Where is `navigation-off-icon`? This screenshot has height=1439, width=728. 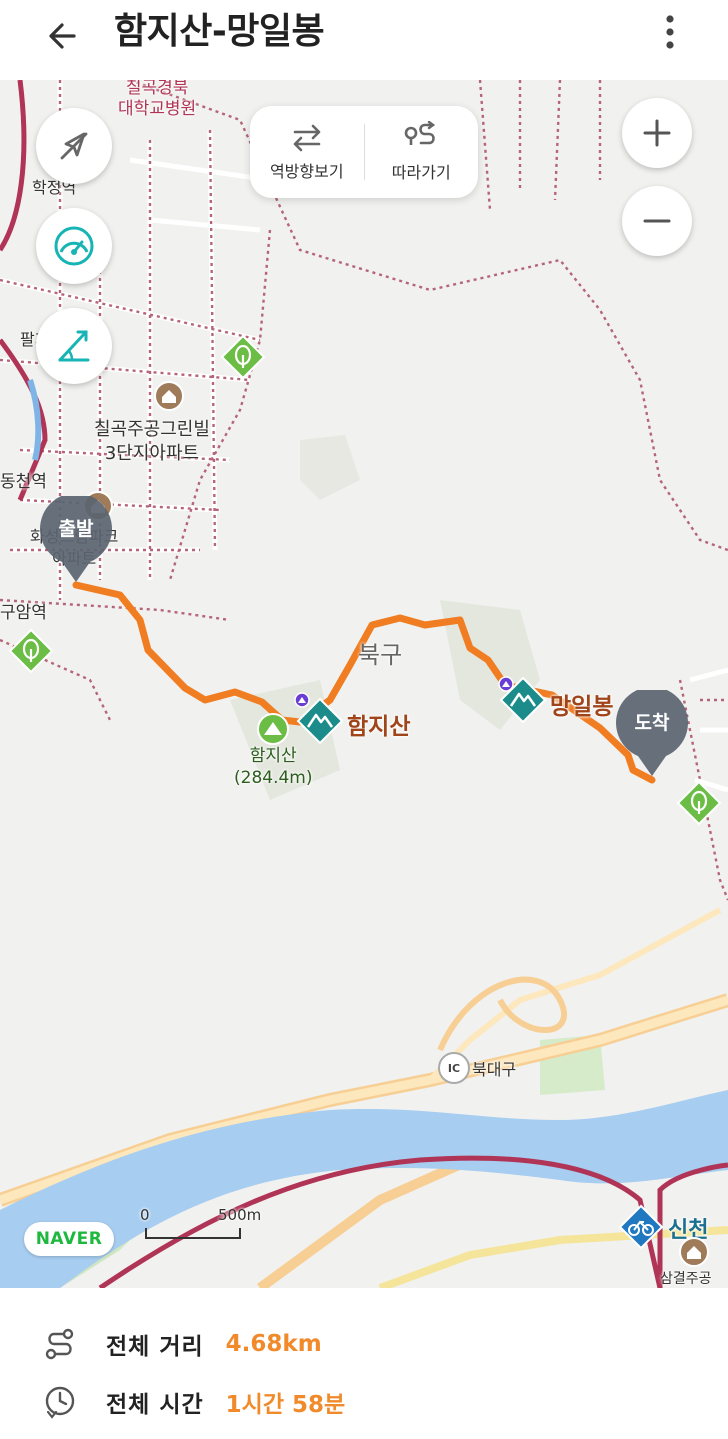 navigation-off-icon is located at coordinates (74, 146).